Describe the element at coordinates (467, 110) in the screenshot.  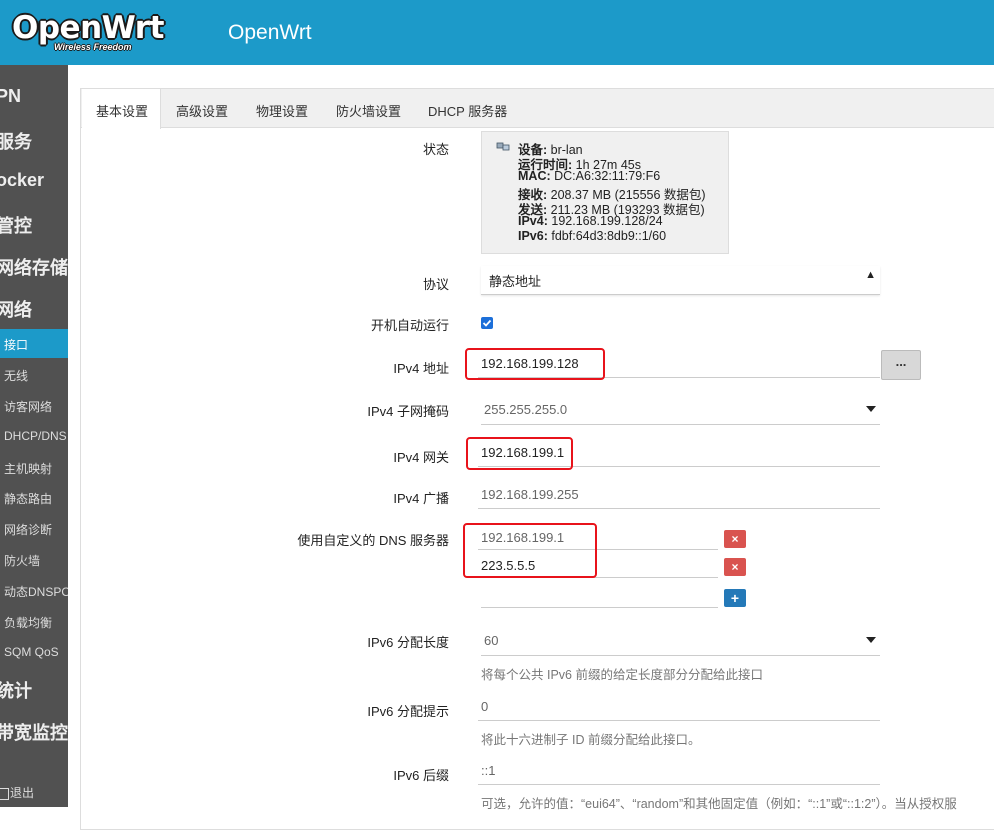
I see `tab-dhcp: DHCP 服务器` at that location.